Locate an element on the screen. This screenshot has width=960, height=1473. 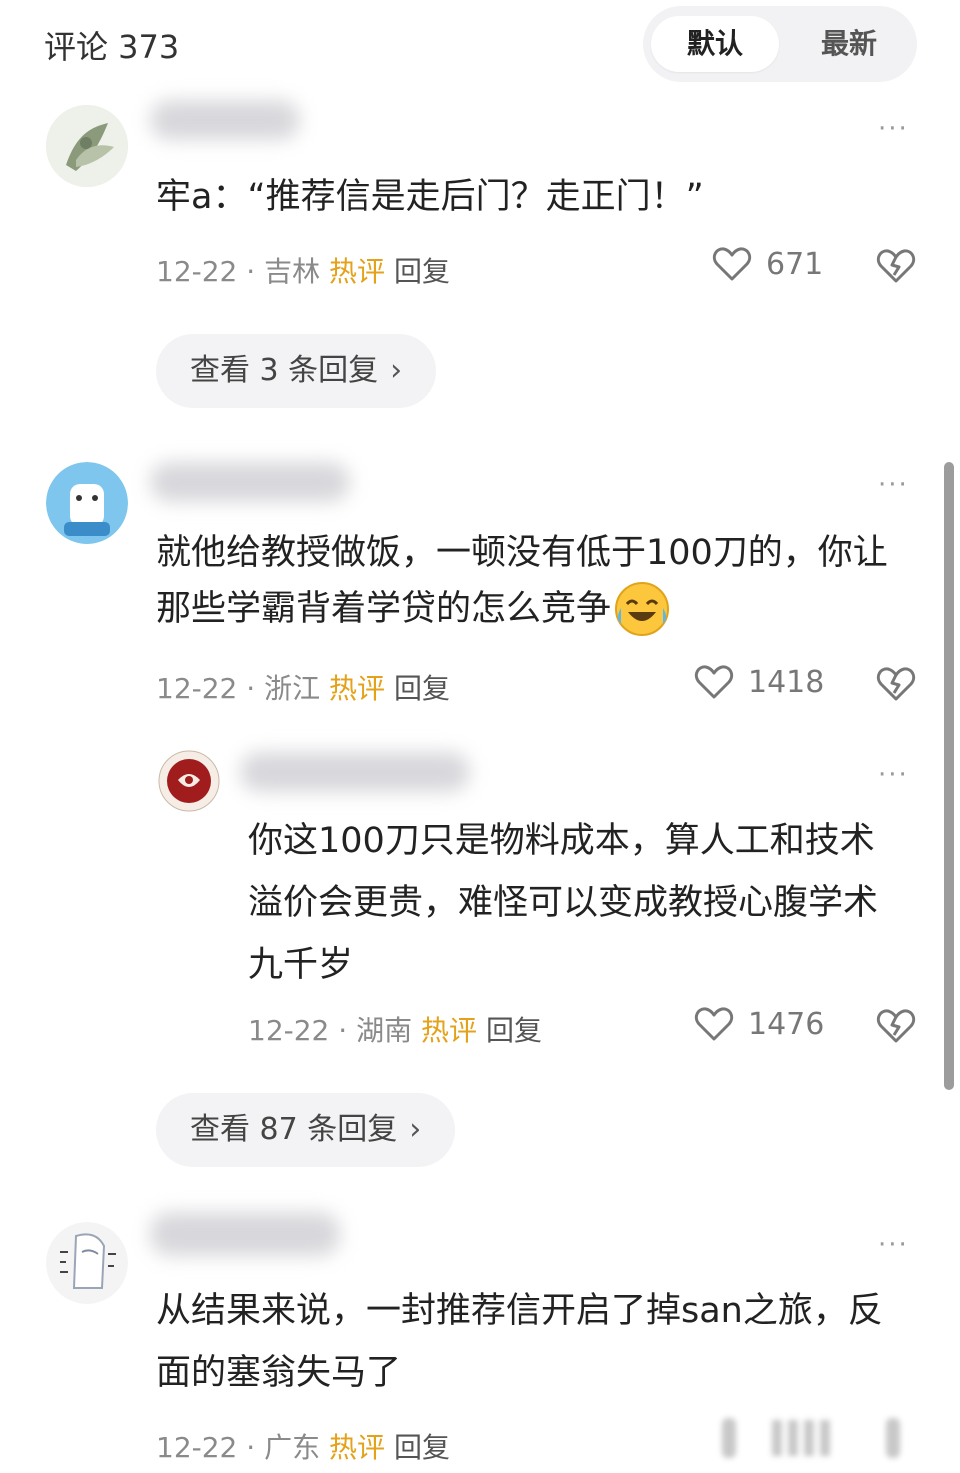
comment-text-line: 那些学霸背着学贷的怎么竞争 is located at coordinates (522, 609).